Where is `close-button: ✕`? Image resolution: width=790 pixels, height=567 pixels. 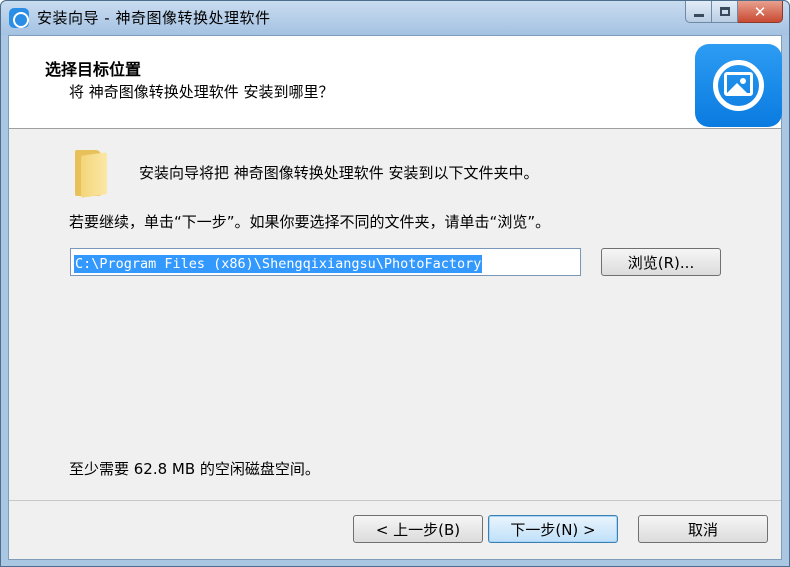 close-button: ✕ is located at coordinates (760, 12).